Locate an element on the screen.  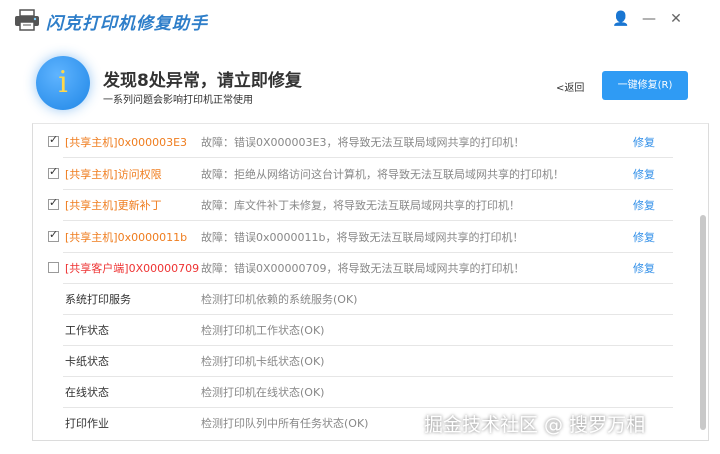
issue-description: 故障：错误0X000003E3，将导致无法互联局域网共享的打印机！ is located at coordinates (363, 142).